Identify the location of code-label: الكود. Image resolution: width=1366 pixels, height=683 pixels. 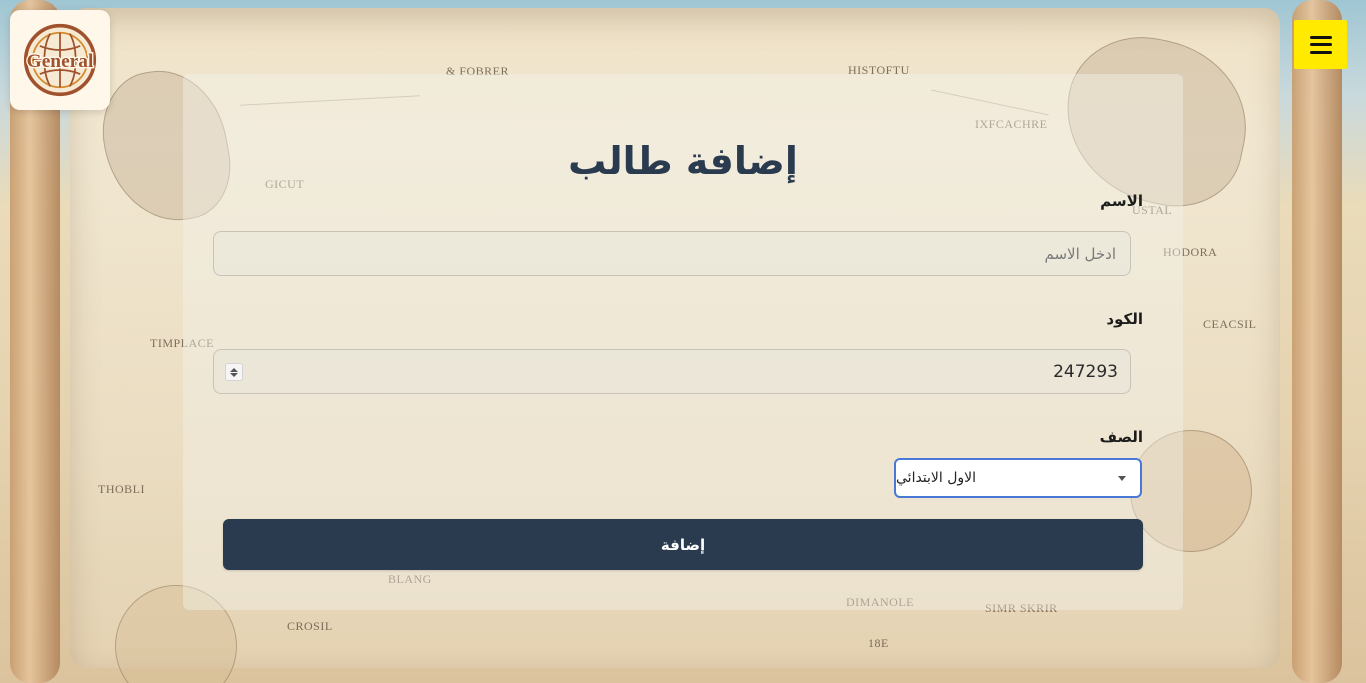
(1124, 319).